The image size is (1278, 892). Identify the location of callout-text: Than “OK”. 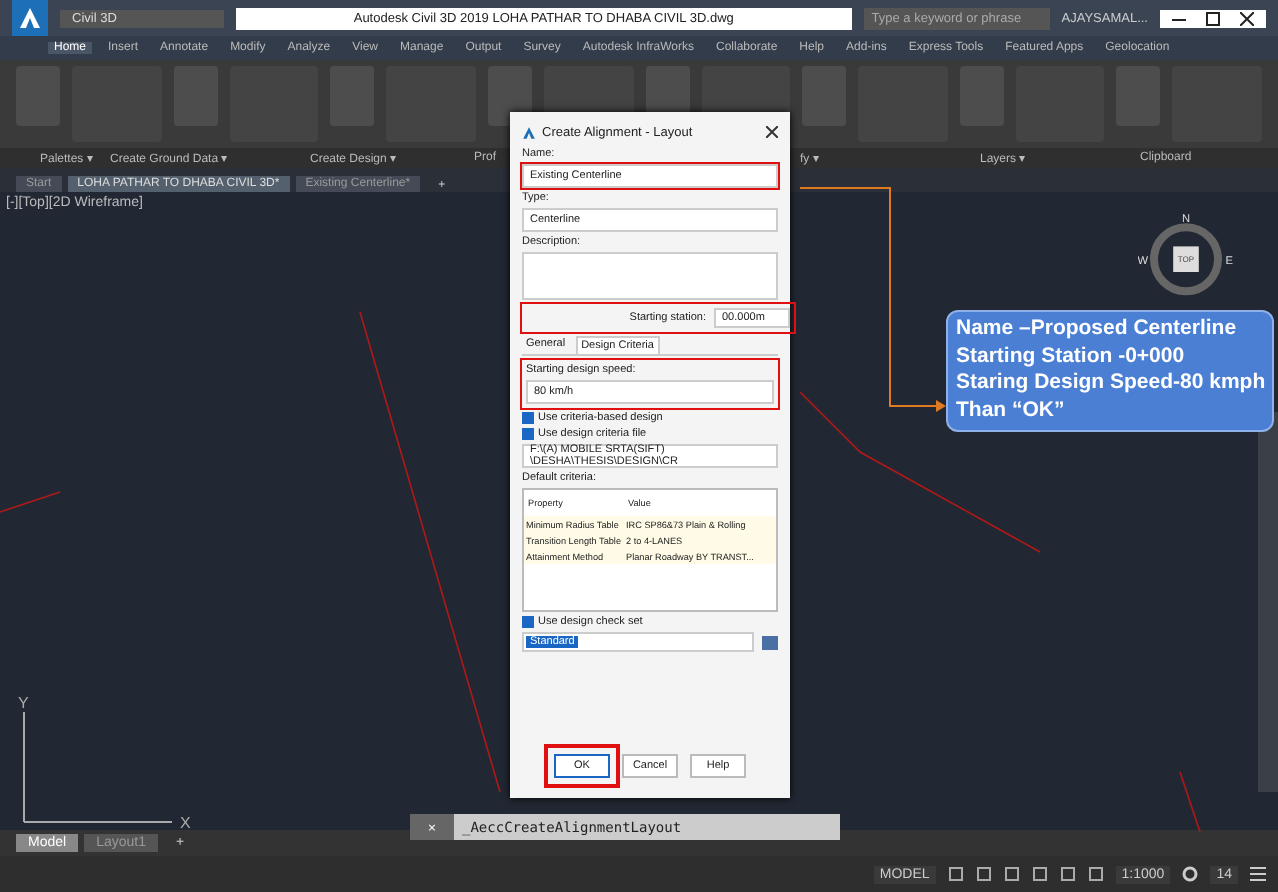
(1011, 411).